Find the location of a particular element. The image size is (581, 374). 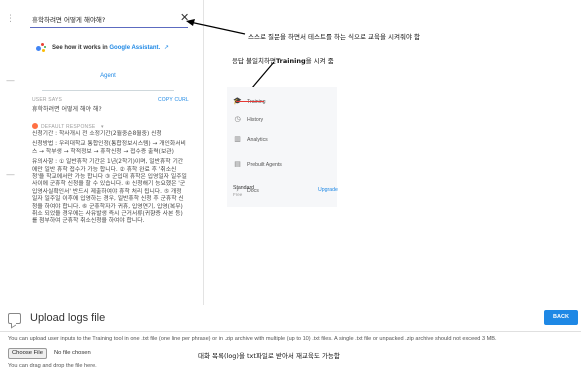

response-source-icon is located at coordinates (35, 126).